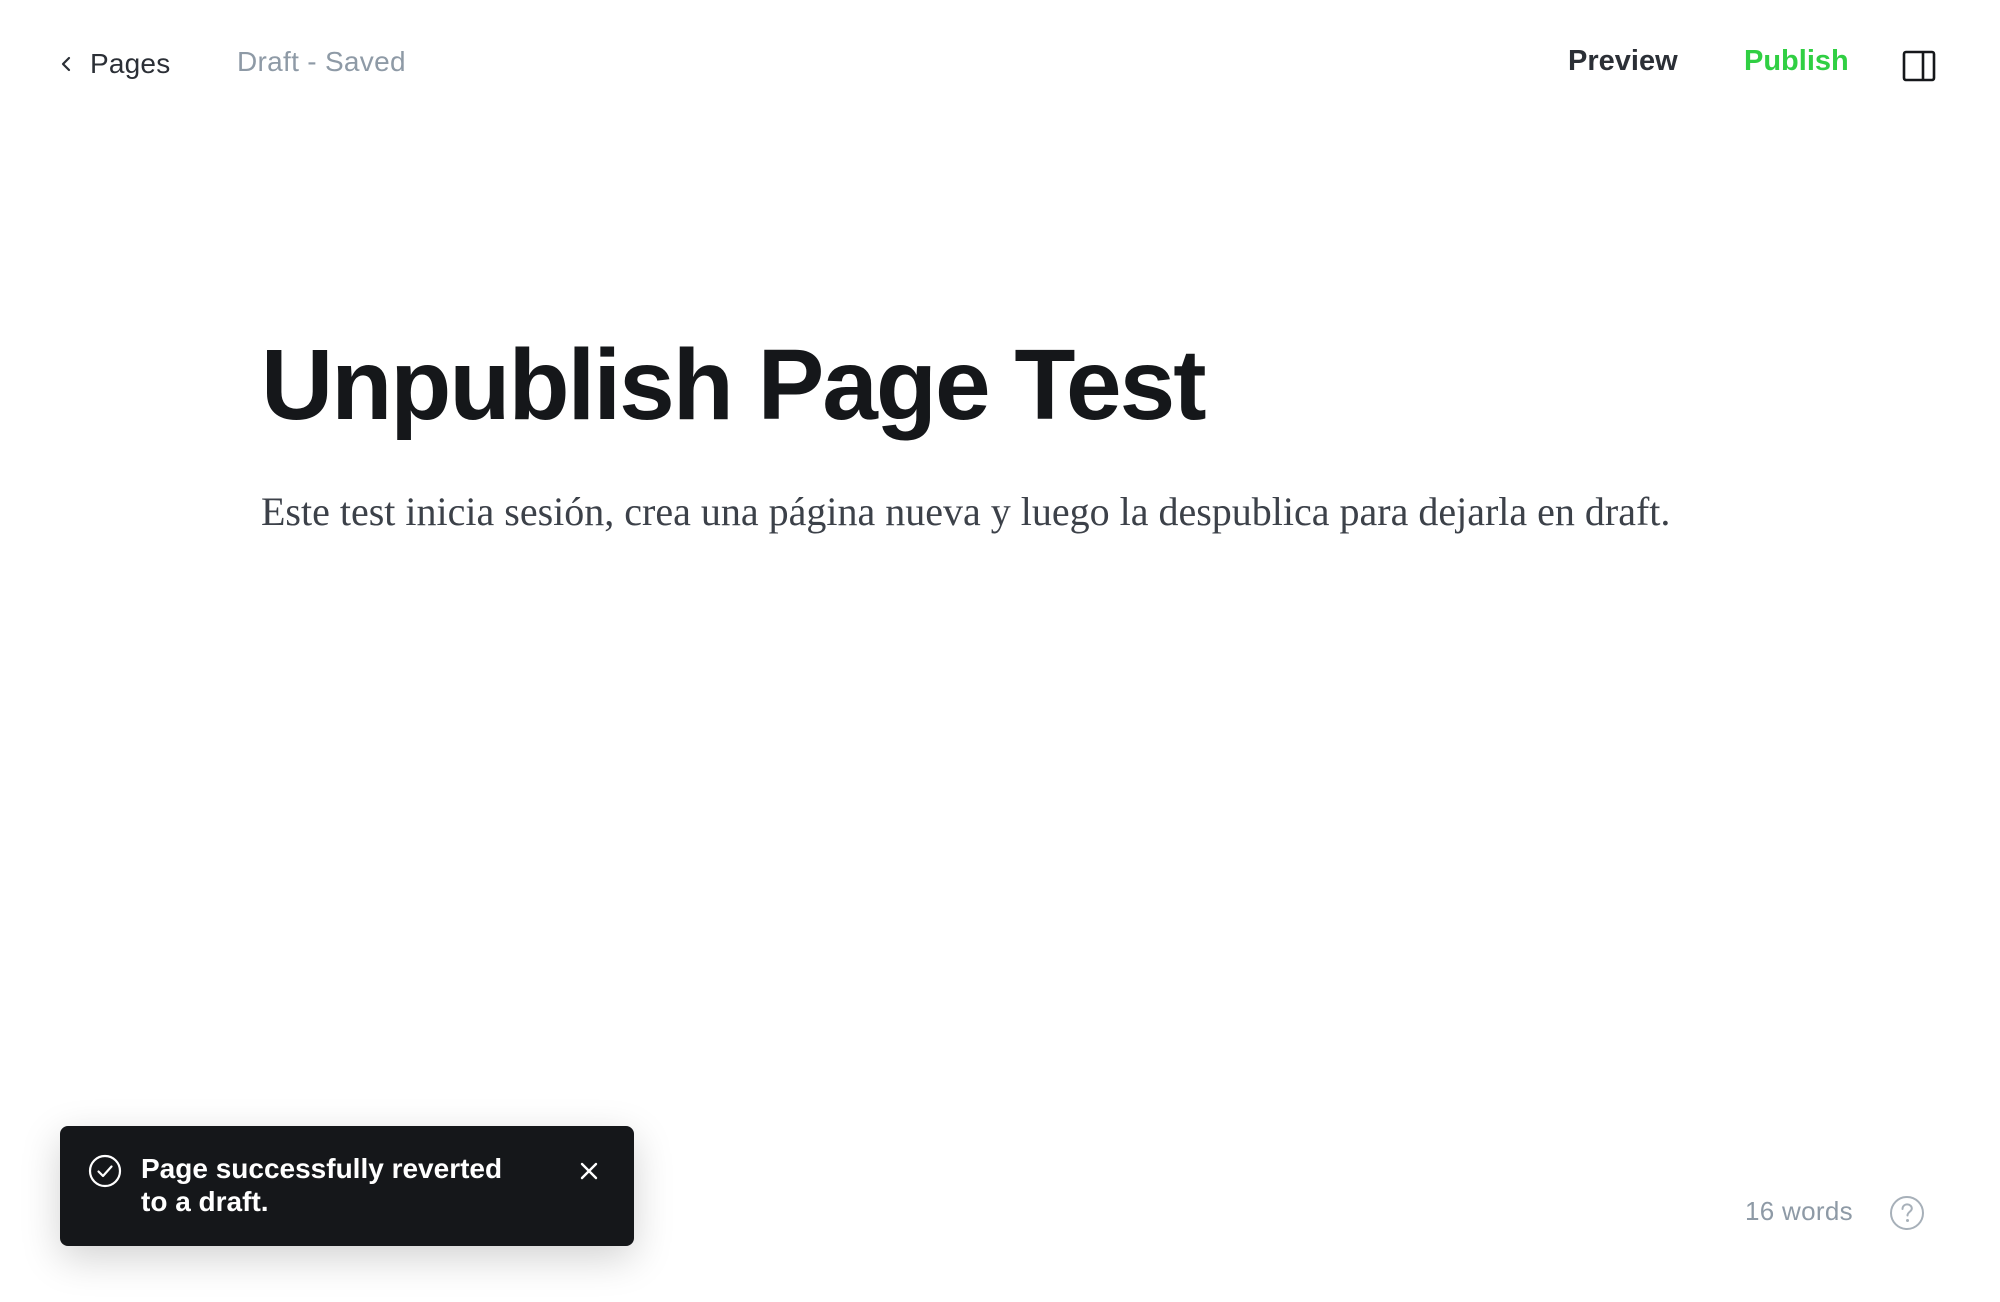 The image size is (2000, 1302). I want to click on publish-button: Publish, so click(1796, 61).